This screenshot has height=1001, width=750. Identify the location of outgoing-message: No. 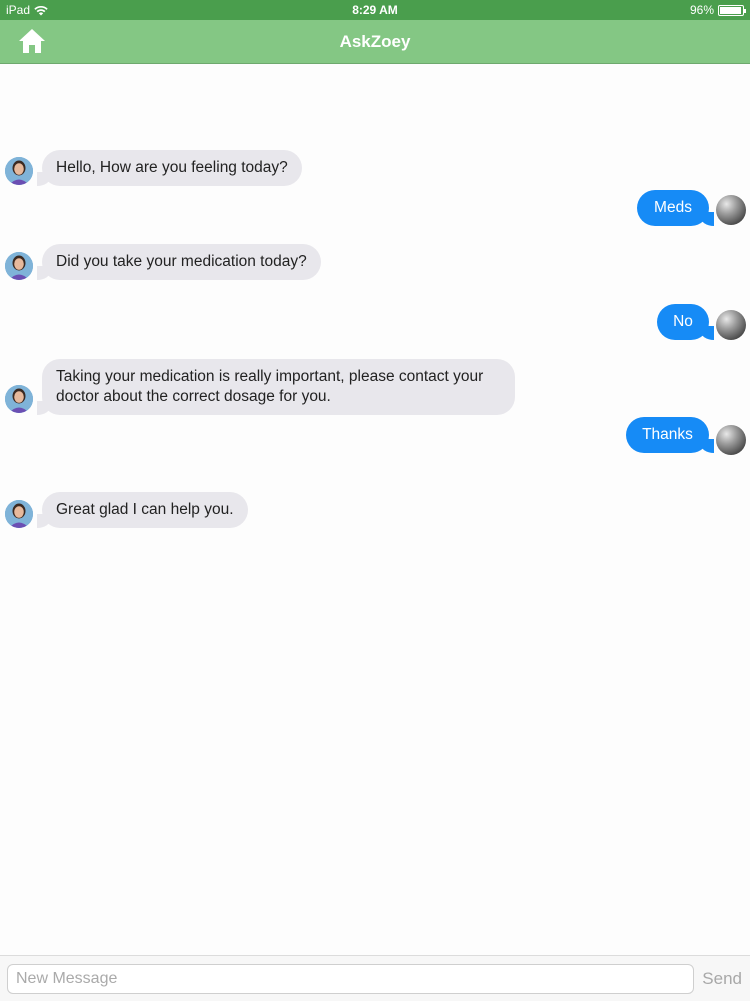
(685, 322).